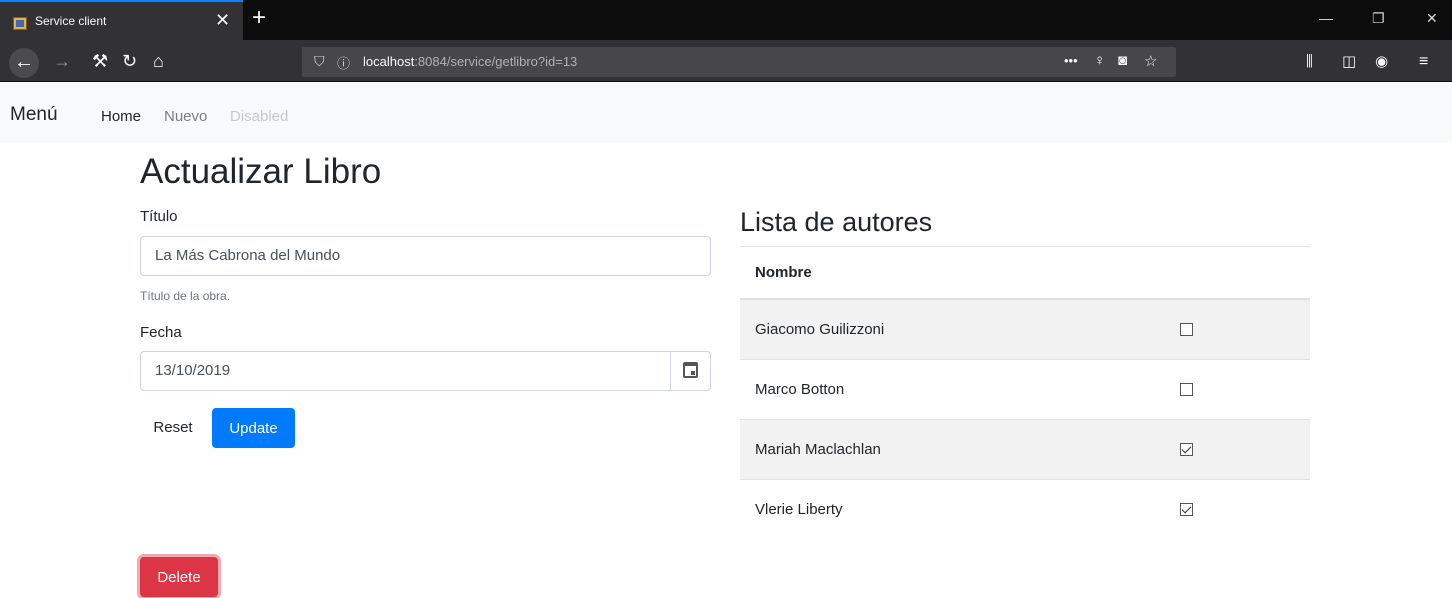 This screenshot has width=1452, height=598. What do you see at coordinates (960, 328) in the screenshot?
I see `author-name: Giacomo Guilizzoni` at bounding box center [960, 328].